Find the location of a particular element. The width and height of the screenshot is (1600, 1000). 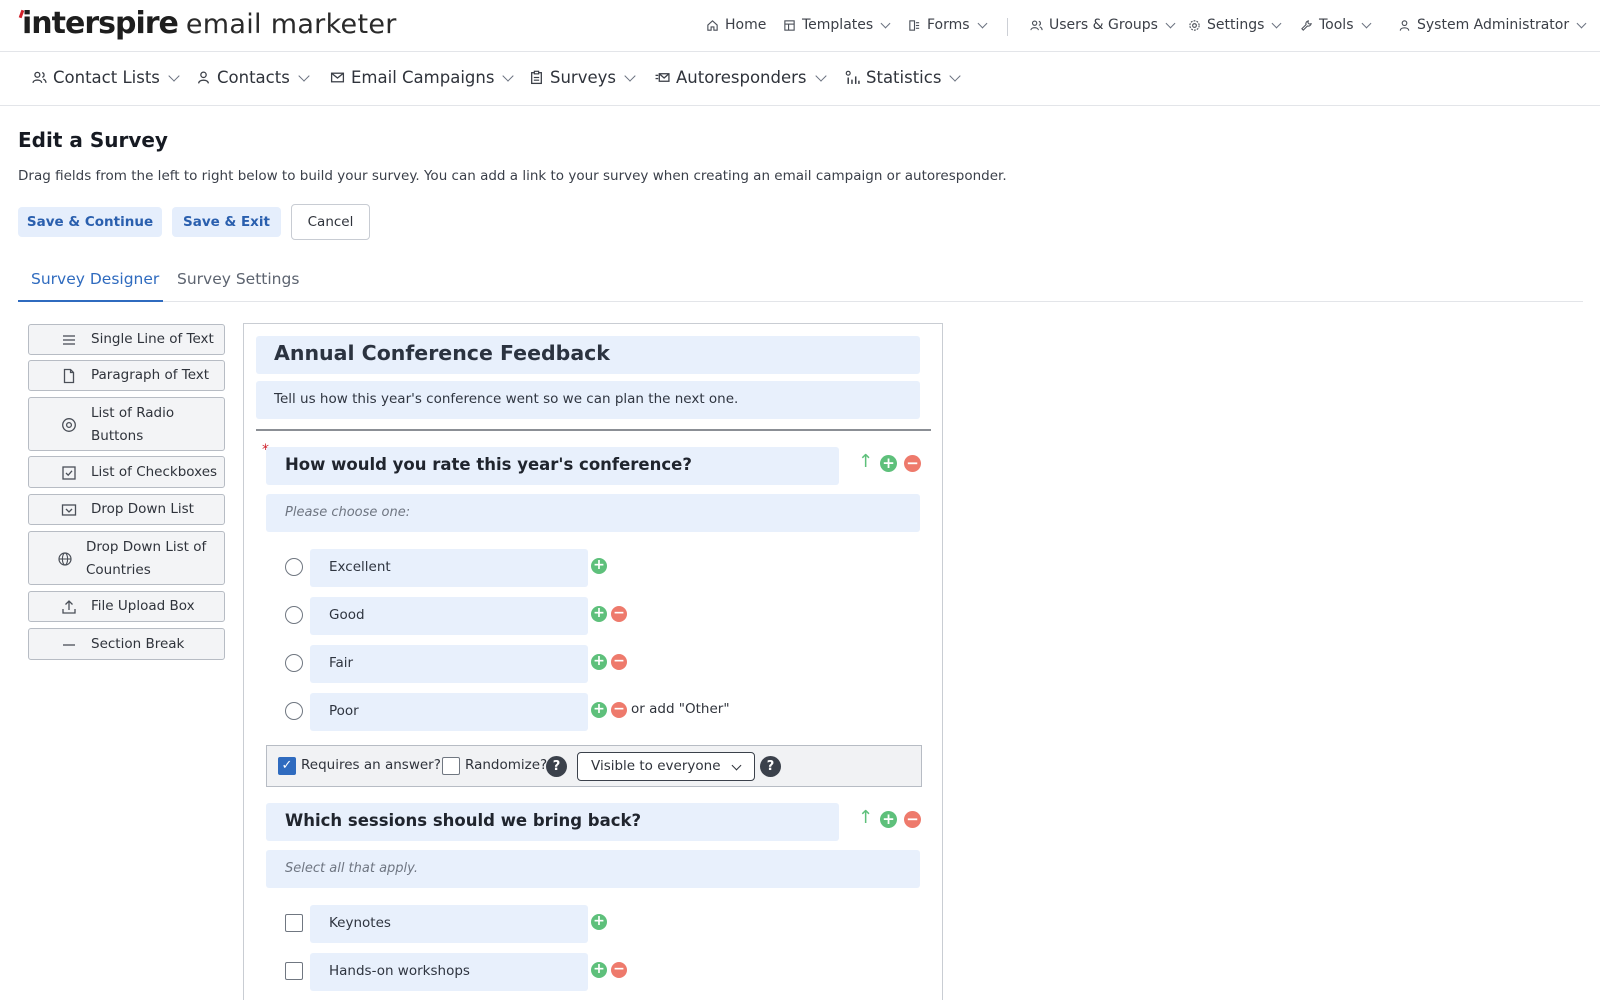

palette-checkboxes: List of Checkboxes is located at coordinates (126, 472).